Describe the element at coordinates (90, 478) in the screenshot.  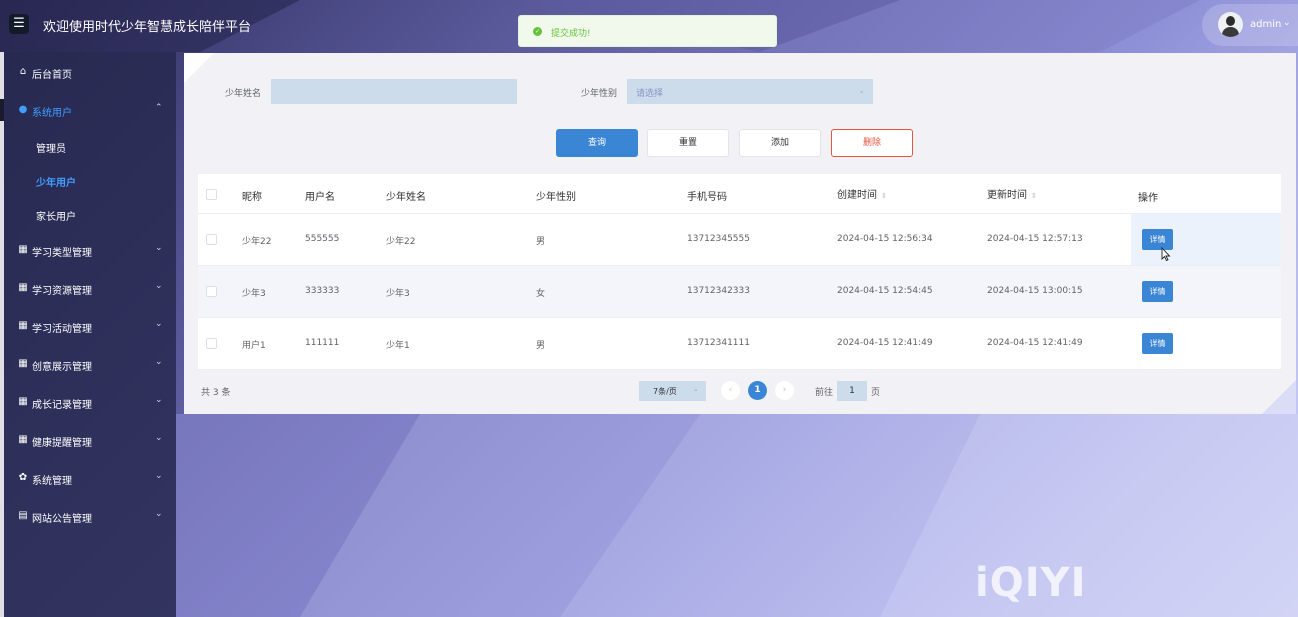
I see `sidebar-item-system-manage: ✿ 系统管理 ⌄` at that location.